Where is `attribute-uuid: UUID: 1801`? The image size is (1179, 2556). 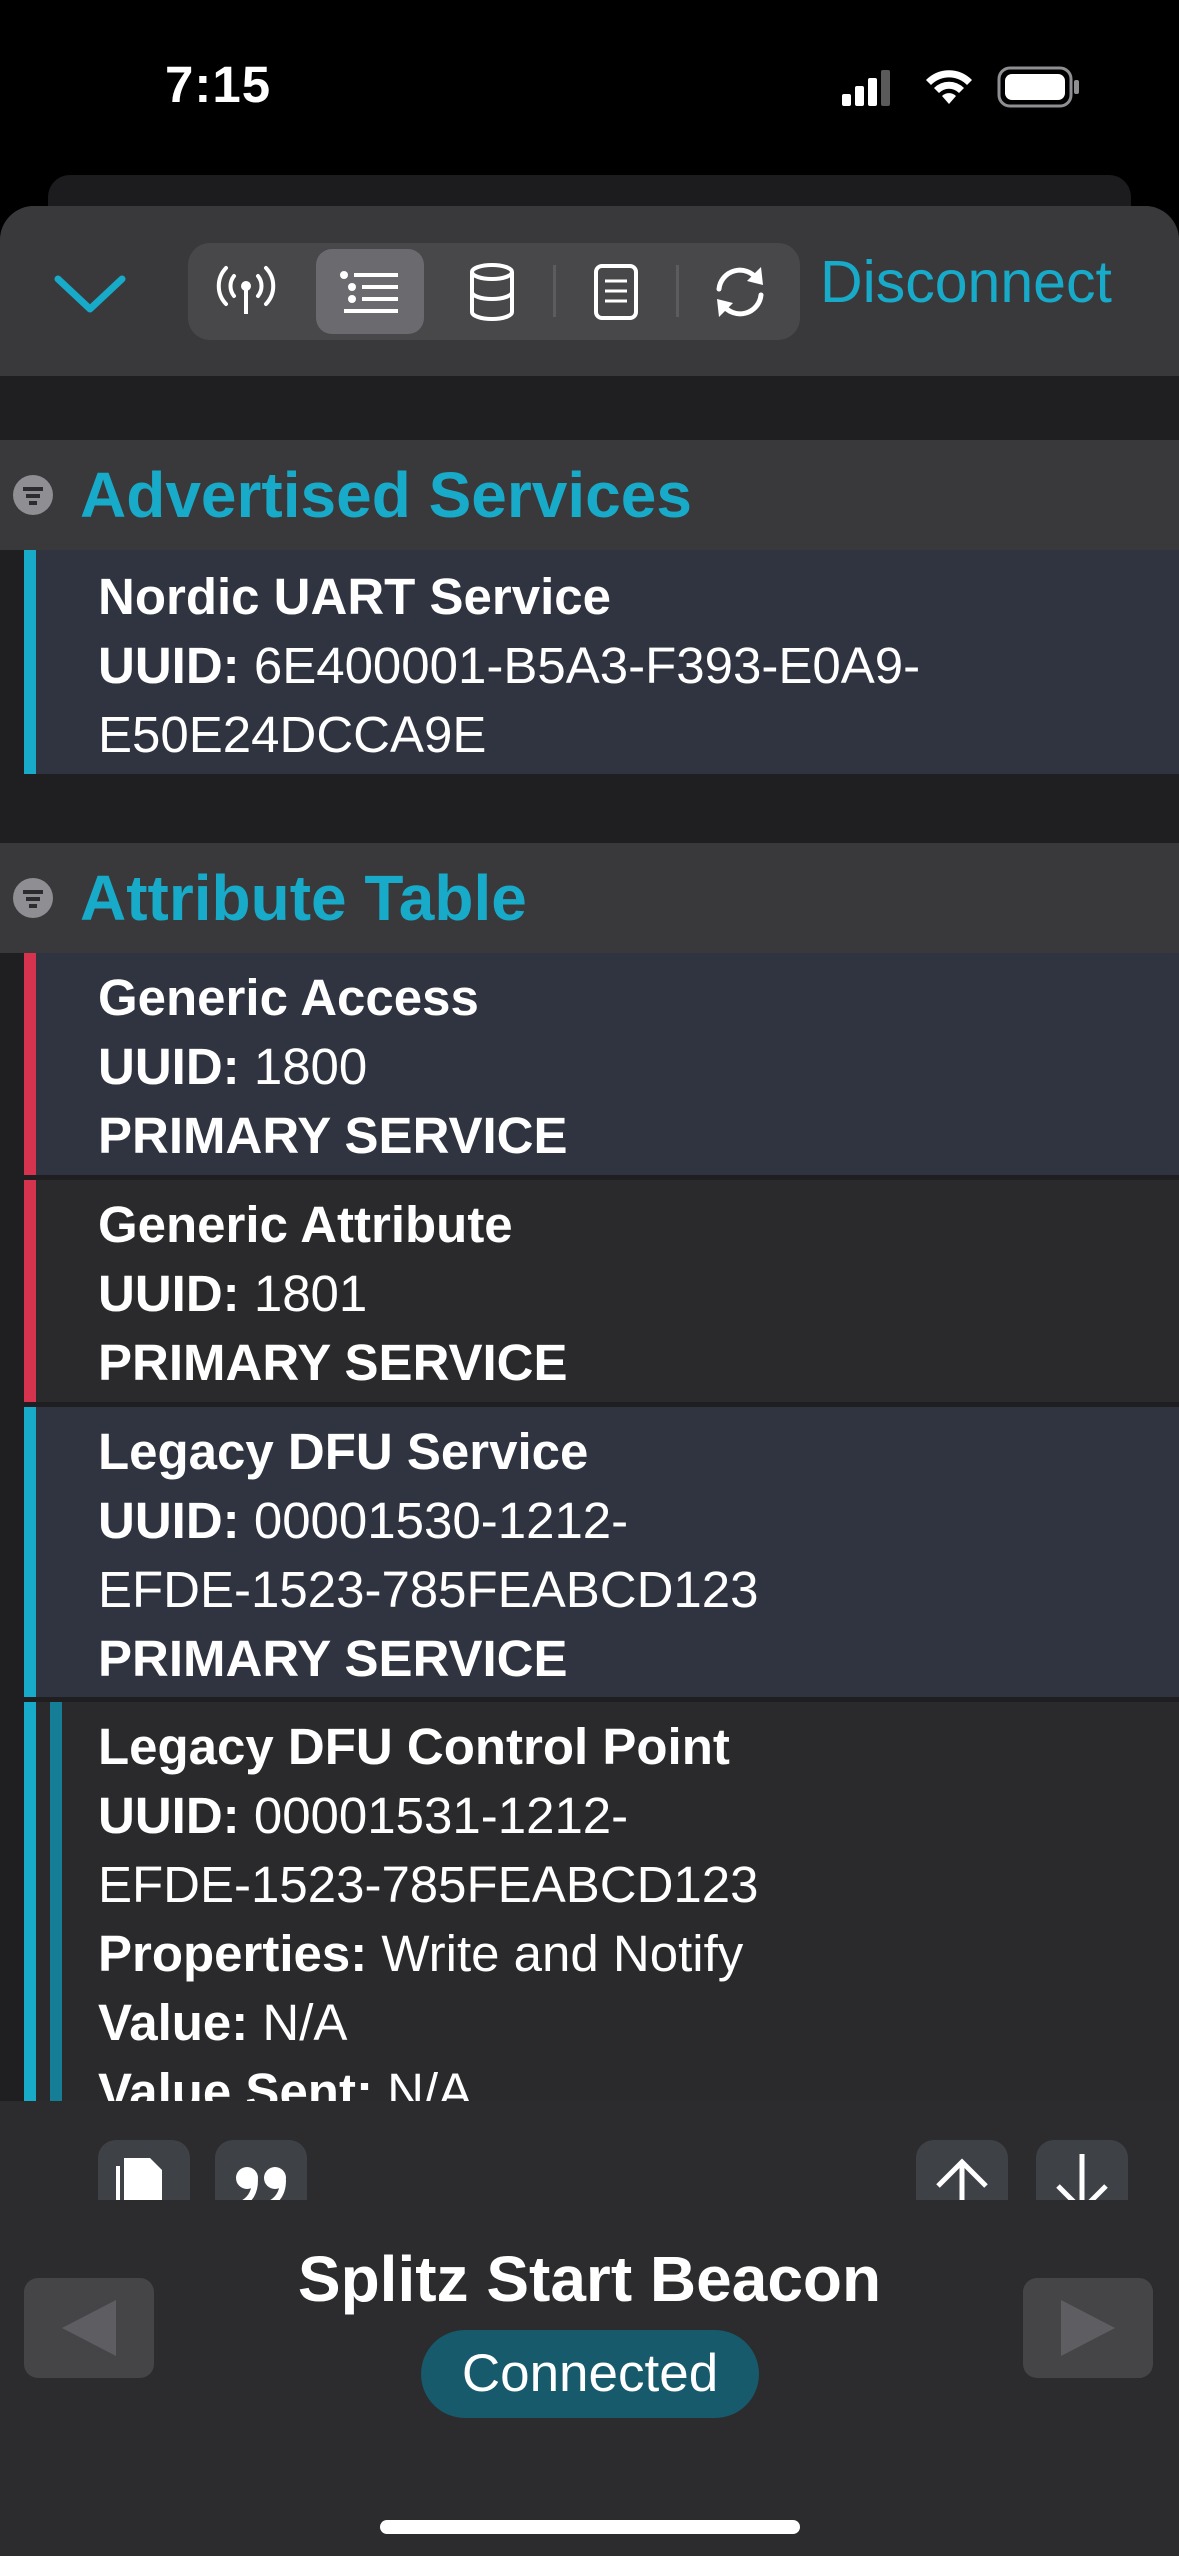
attribute-uuid: UUID: 1801 is located at coordinates (233, 1293).